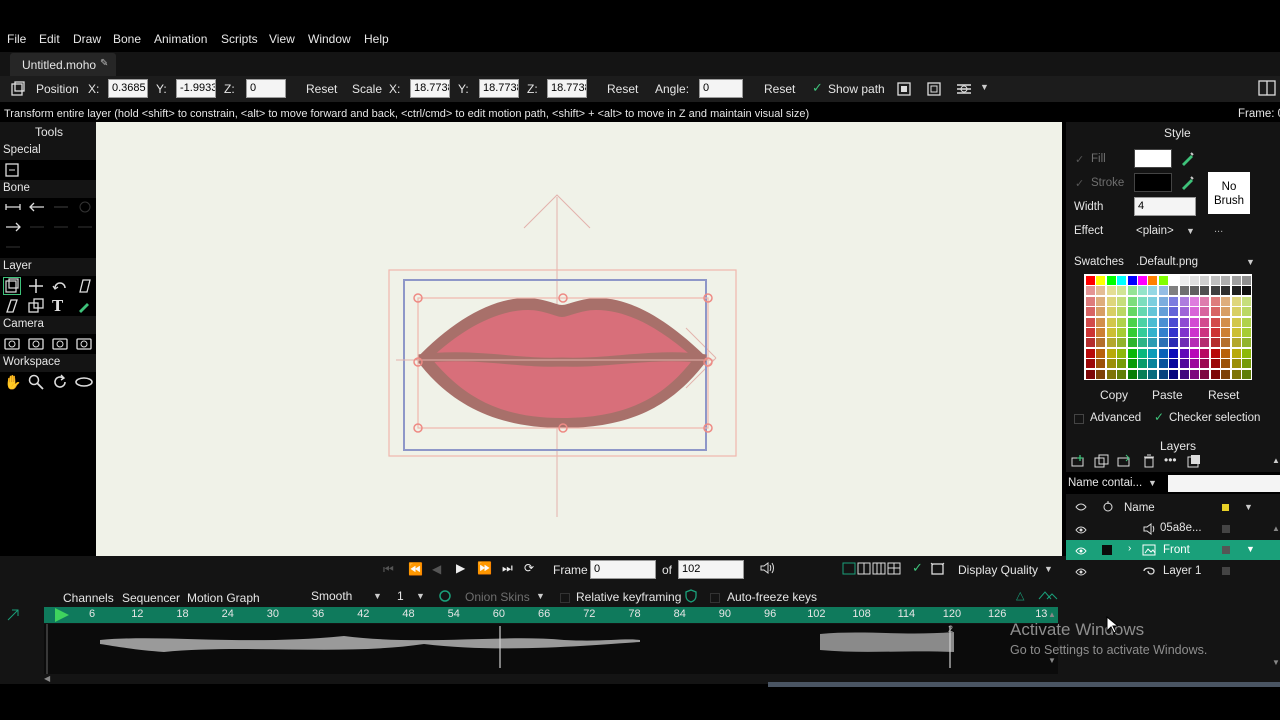 The width and height of the screenshot is (1280, 720). What do you see at coordinates (1048, 595) in the screenshot?
I see `timeline-zoom-icon` at bounding box center [1048, 595].